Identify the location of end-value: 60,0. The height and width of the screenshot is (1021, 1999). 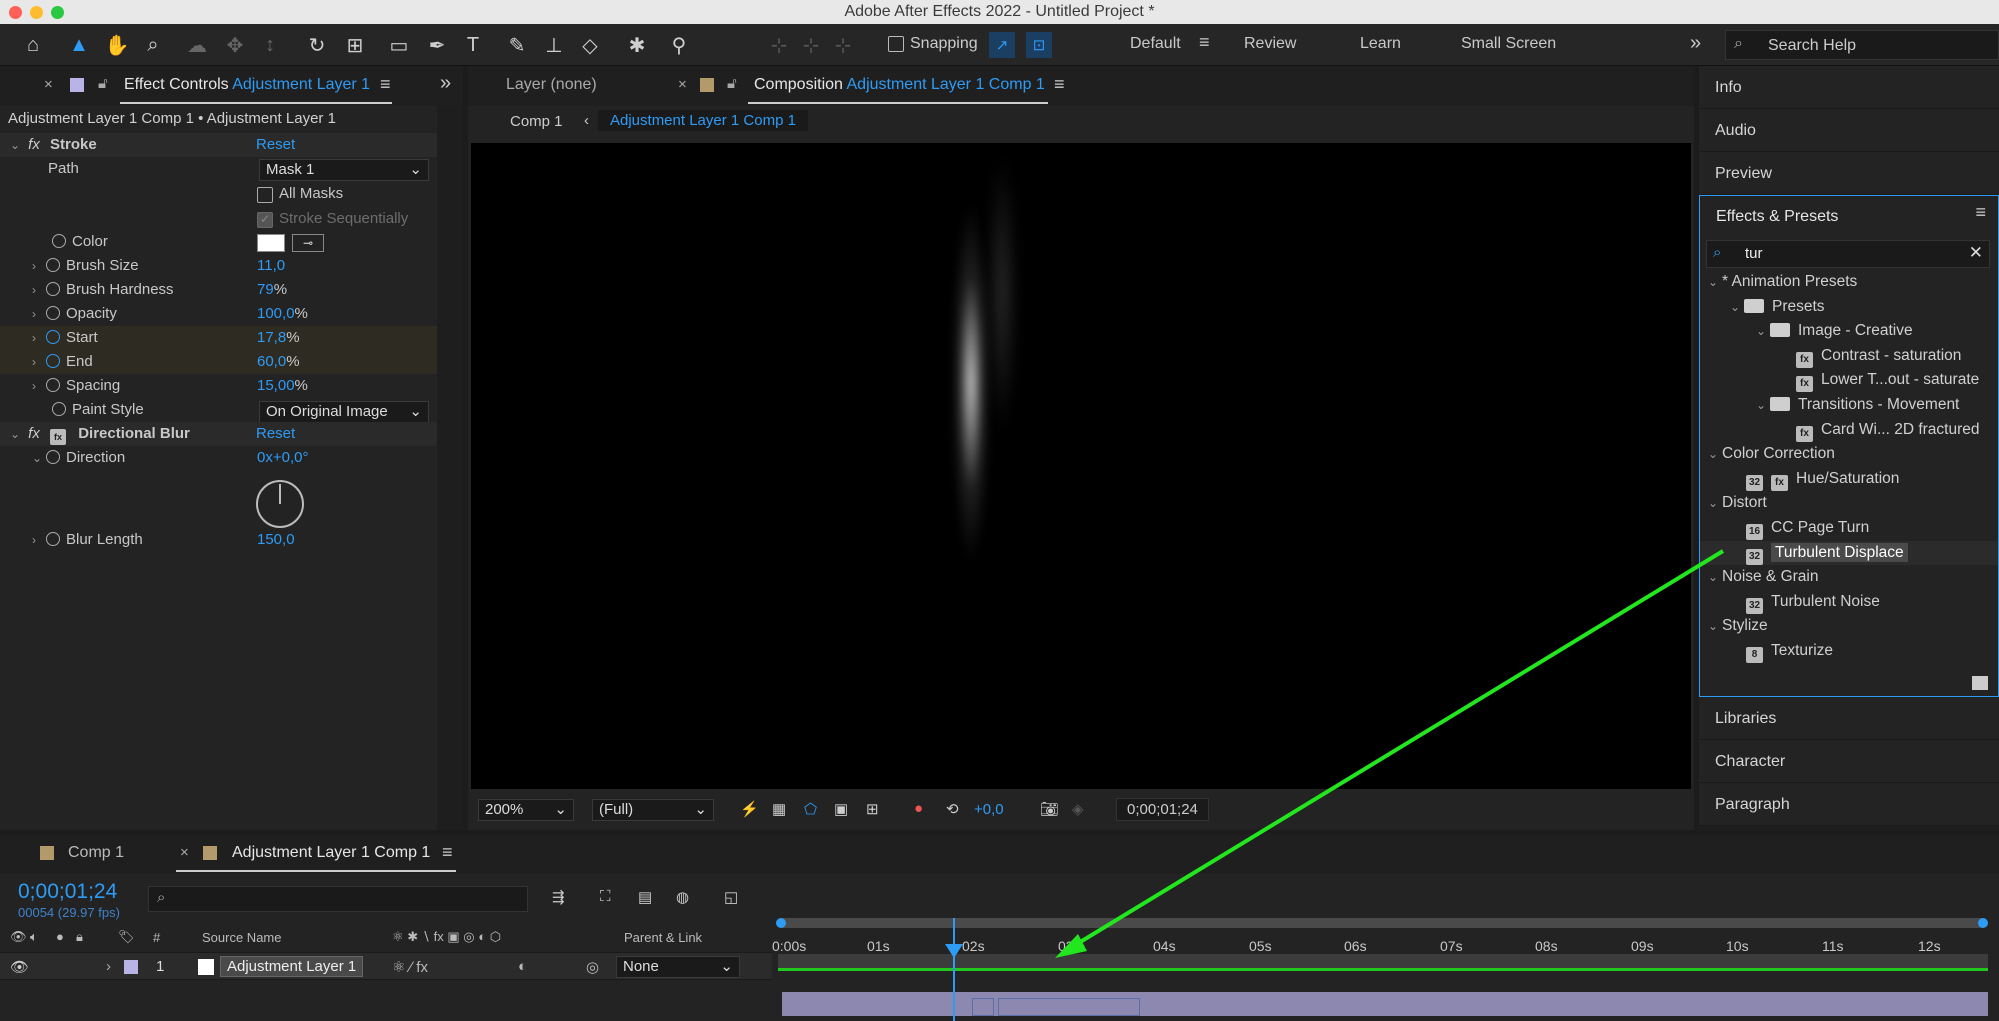
(271, 361).